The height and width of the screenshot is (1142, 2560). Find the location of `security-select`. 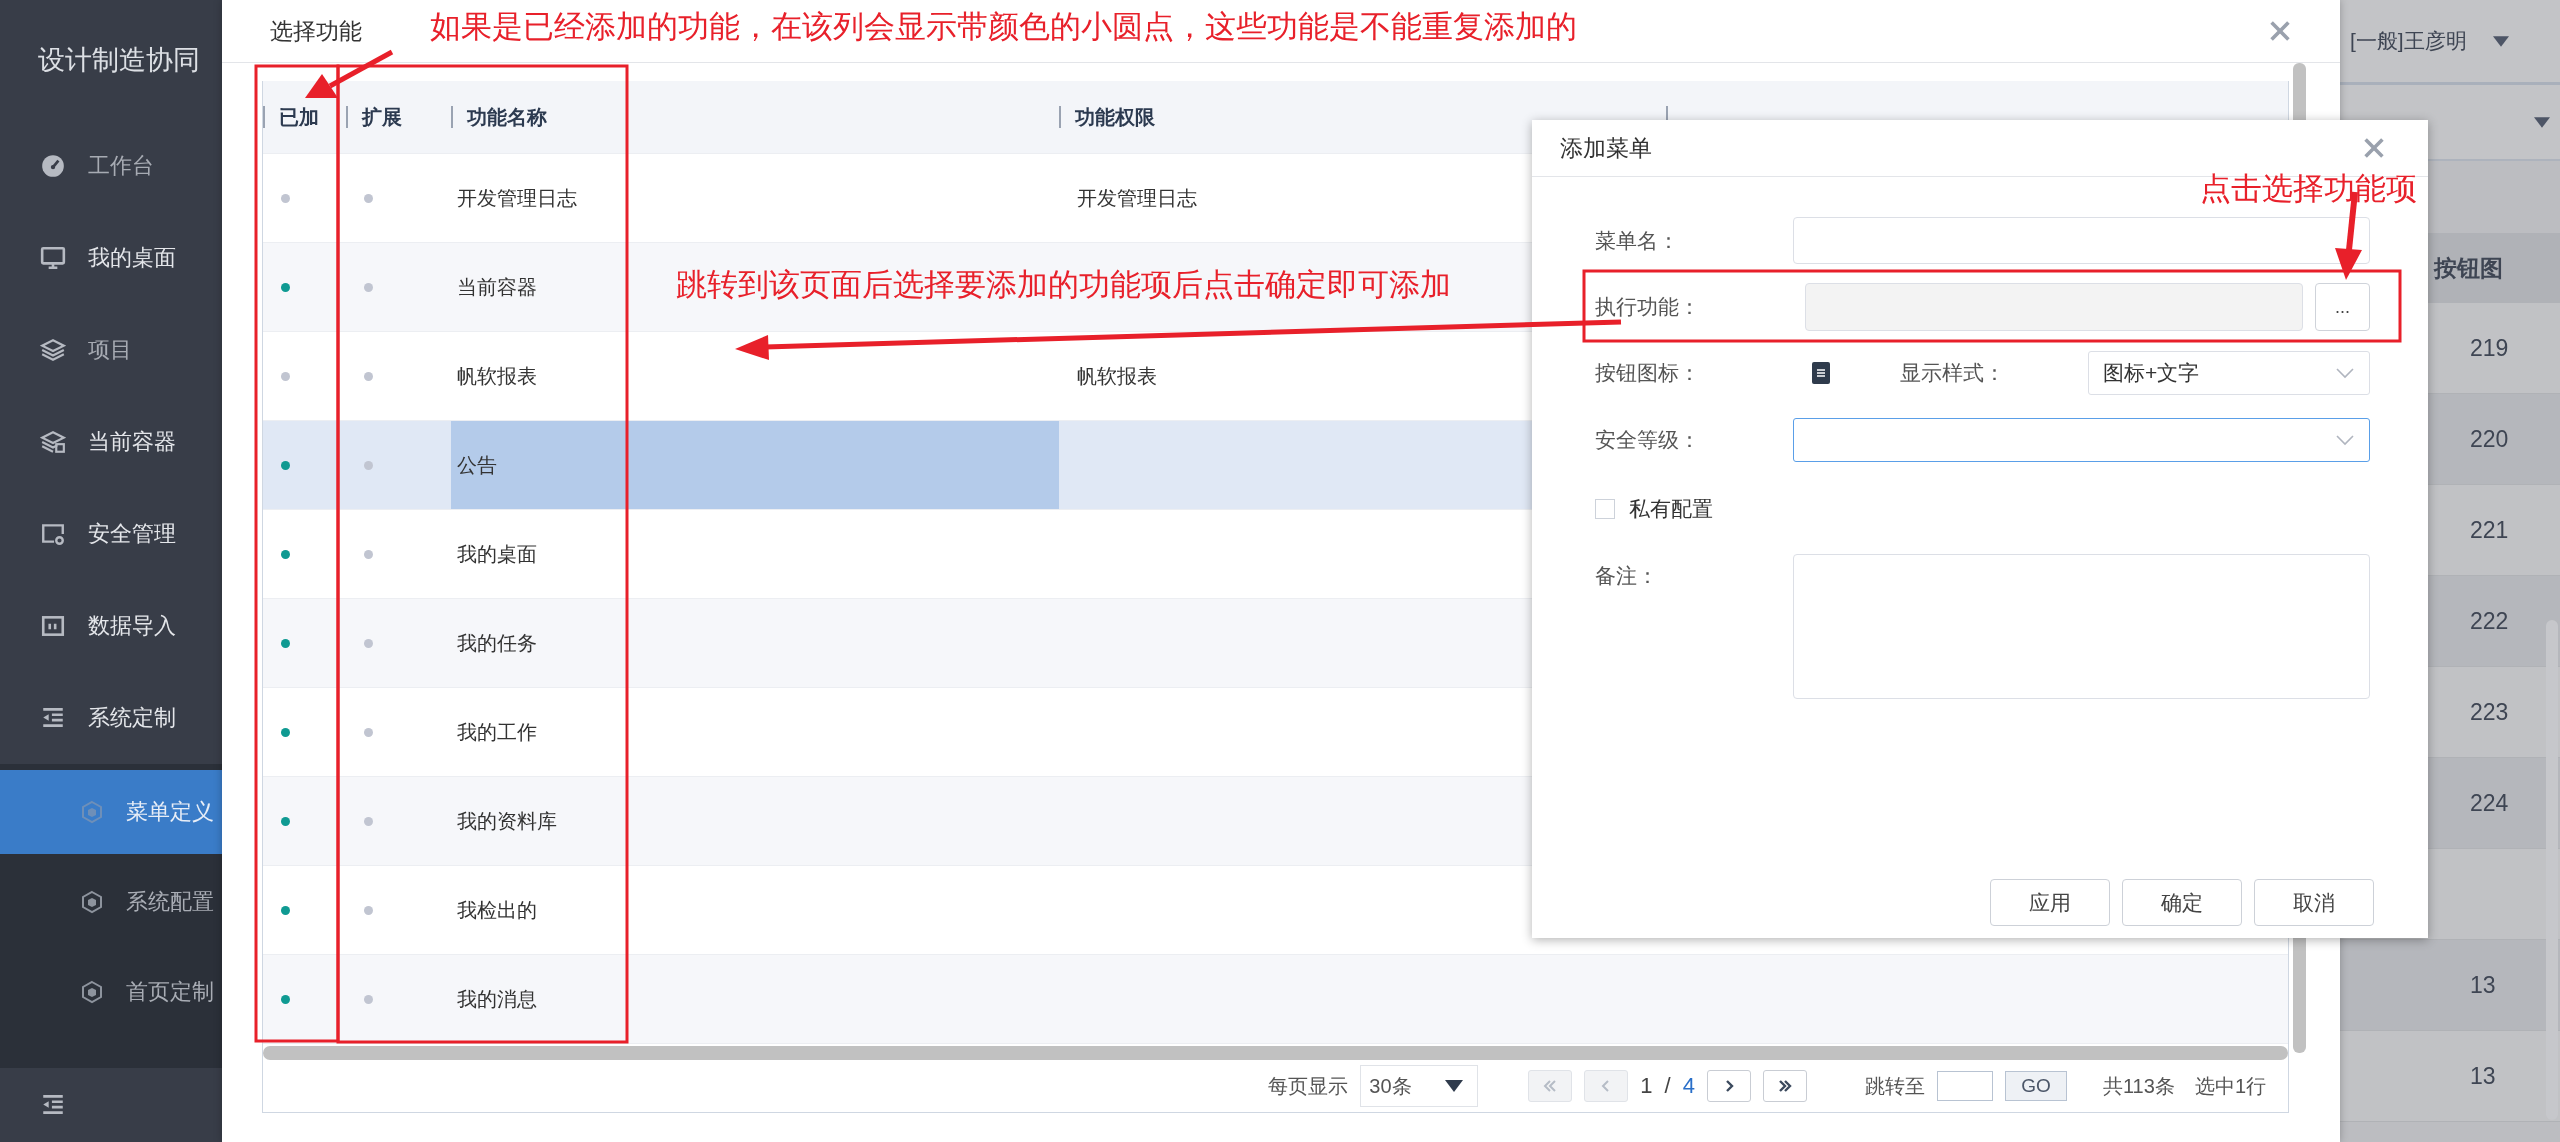

security-select is located at coordinates (2081, 440).